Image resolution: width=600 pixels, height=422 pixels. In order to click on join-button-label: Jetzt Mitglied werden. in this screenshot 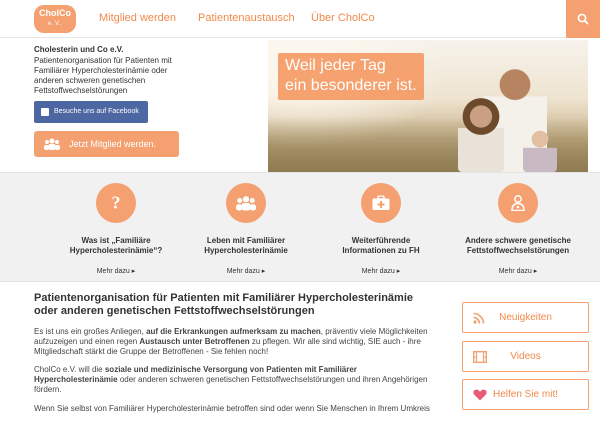, I will do `click(113, 144)`.